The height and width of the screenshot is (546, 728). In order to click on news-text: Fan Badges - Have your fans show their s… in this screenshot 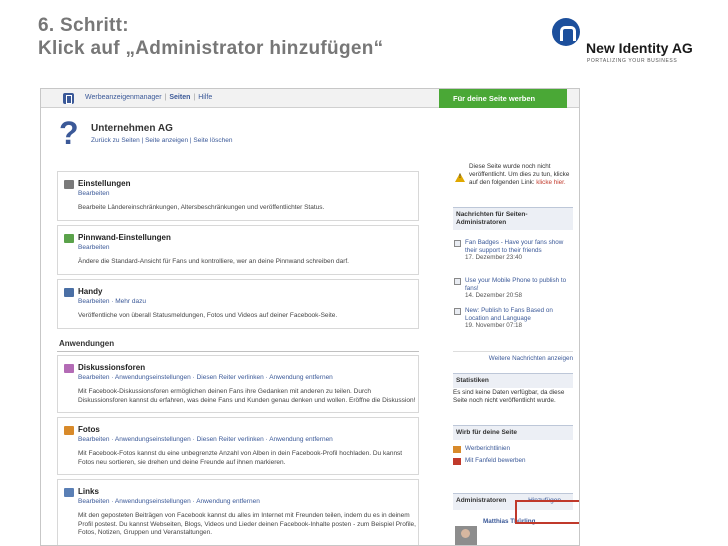, I will do `click(514, 246)`.